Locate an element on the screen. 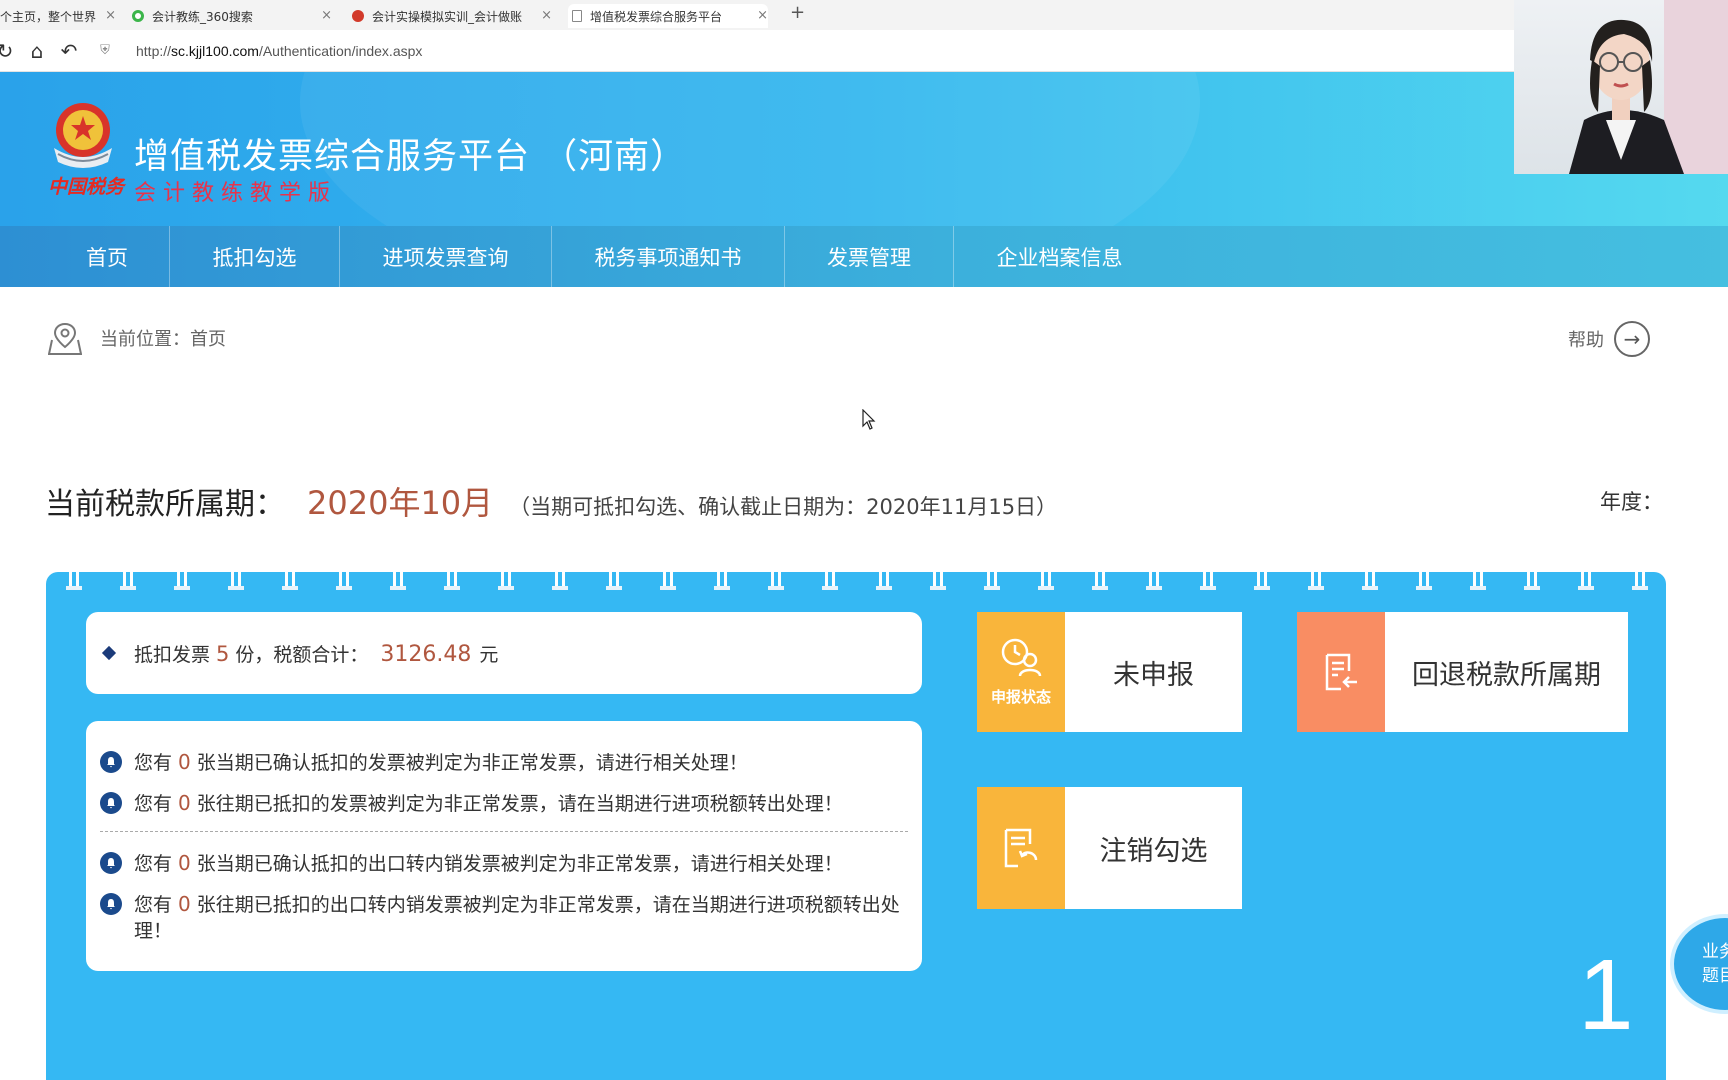 Image resolution: width=1728 pixels, height=1080 pixels. notice-item: 您有 0 张当期已确认抵扣的发票被判定为非正常发票，请进行相关处理！ is located at coordinates (504, 762).